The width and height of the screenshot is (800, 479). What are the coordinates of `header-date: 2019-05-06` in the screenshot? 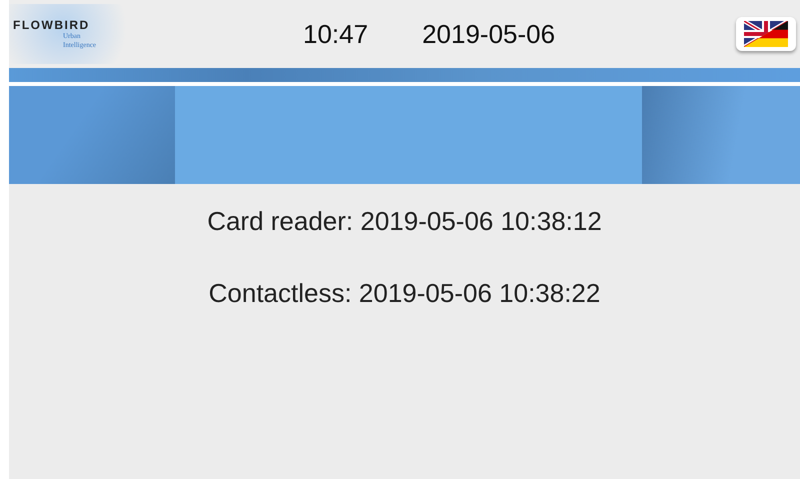 It's located at (489, 34).